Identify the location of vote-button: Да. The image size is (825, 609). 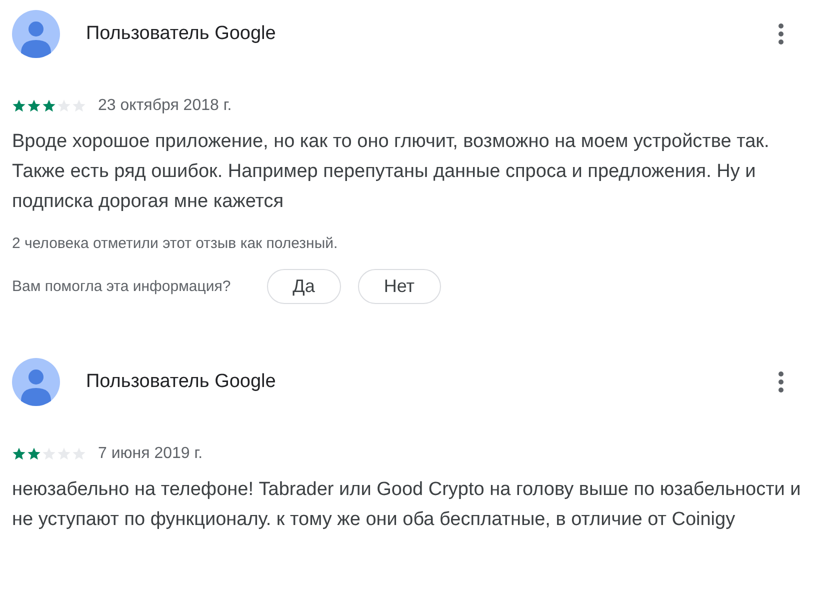
(303, 286).